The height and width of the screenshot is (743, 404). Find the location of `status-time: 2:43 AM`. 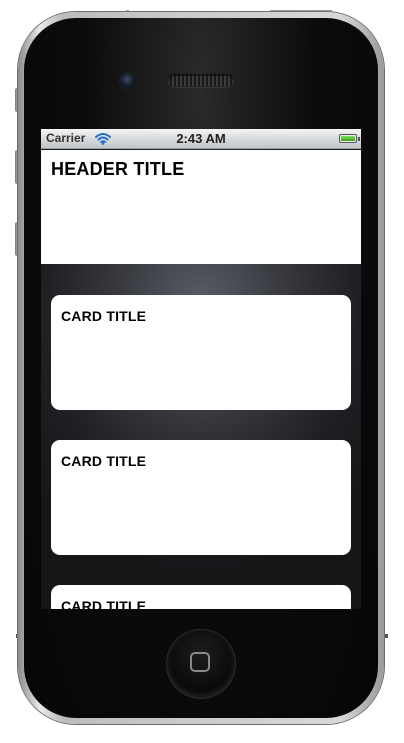

status-time: 2:43 AM is located at coordinates (201, 138).